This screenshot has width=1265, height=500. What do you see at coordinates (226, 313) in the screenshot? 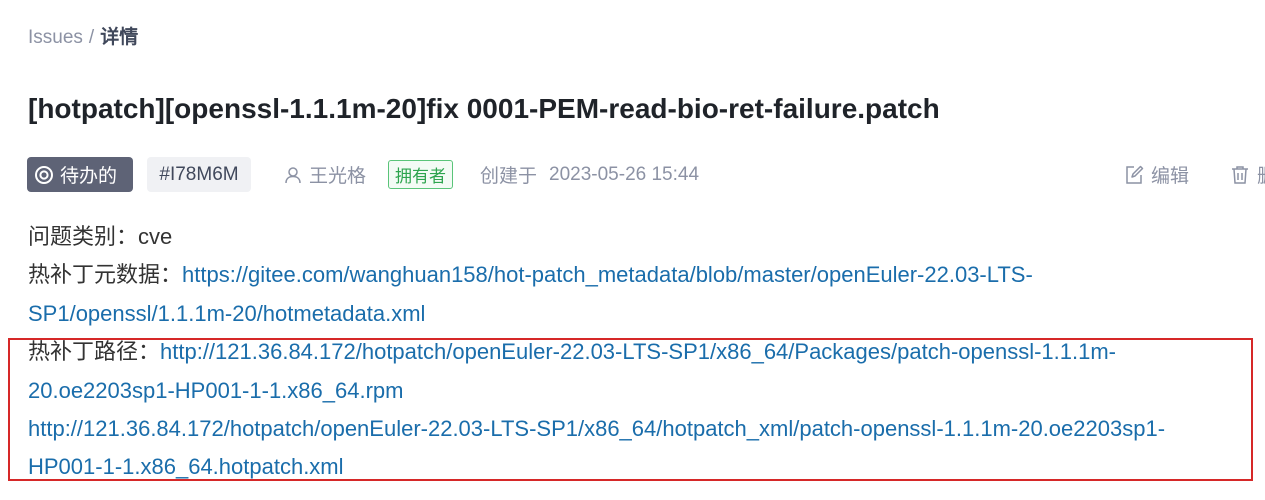
I see `metadata-link-cont: SP1/openssl/1.1.1m-20/hotmetadata.xml` at bounding box center [226, 313].